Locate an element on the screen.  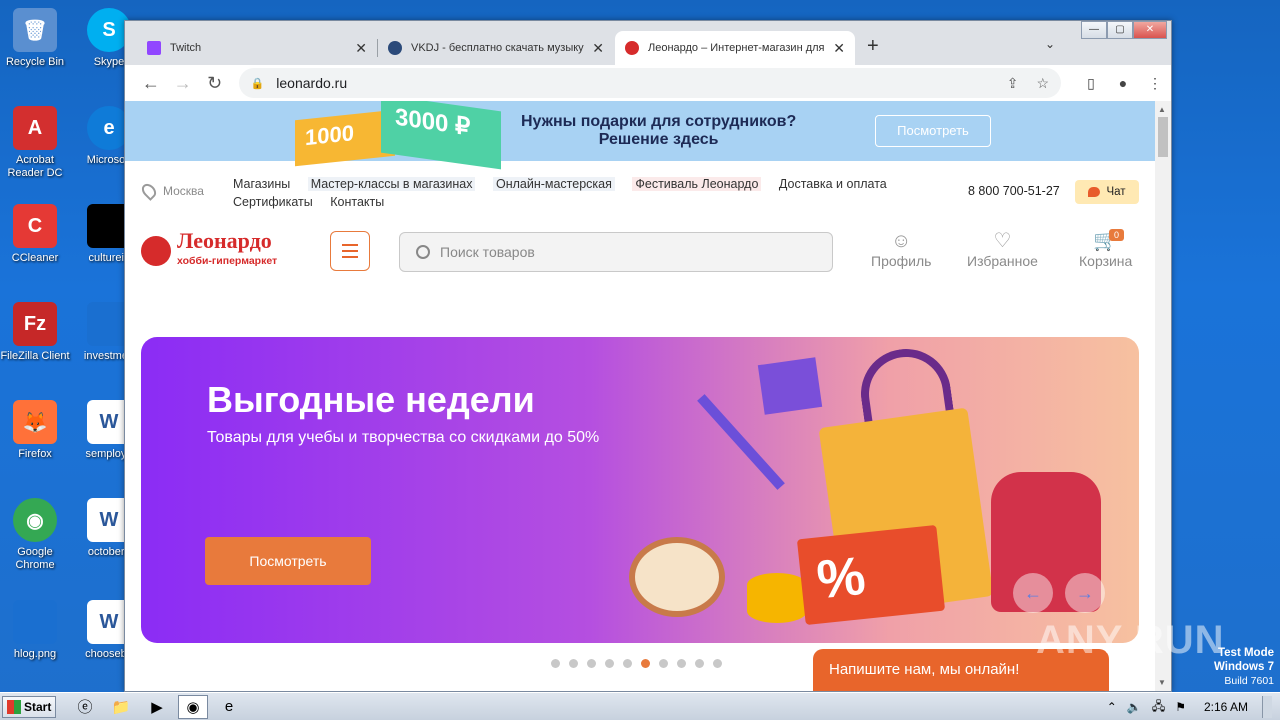
chrome-icon: ◉ is located at coordinates (35, 520).